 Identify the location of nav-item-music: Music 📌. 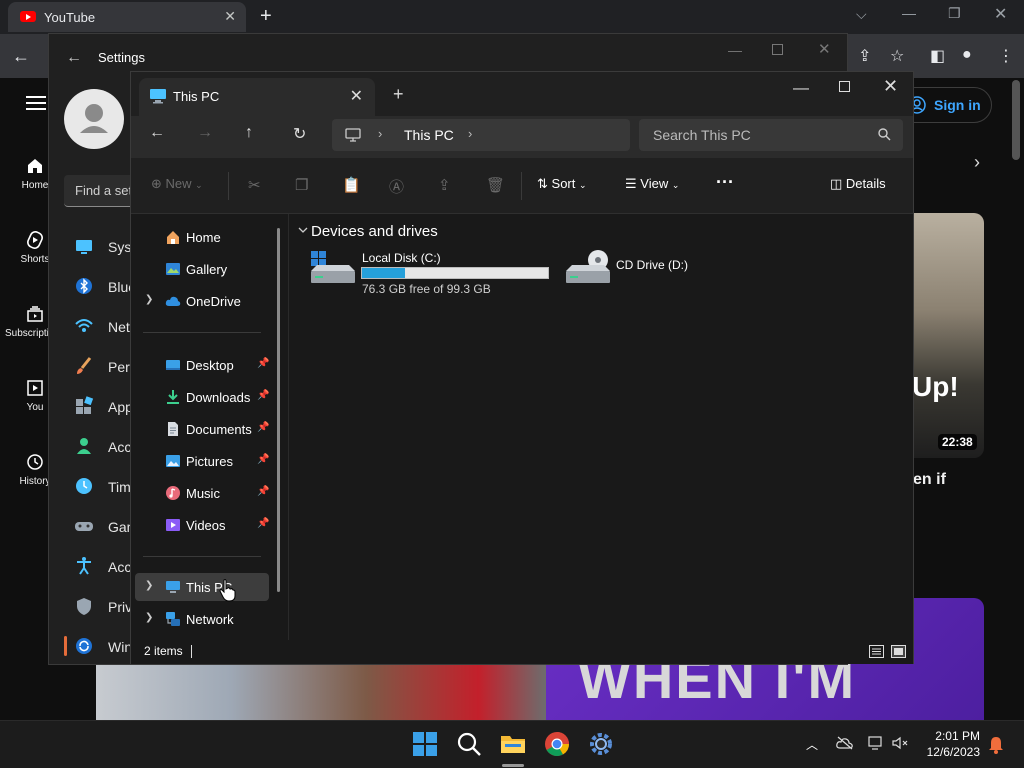
(202, 493).